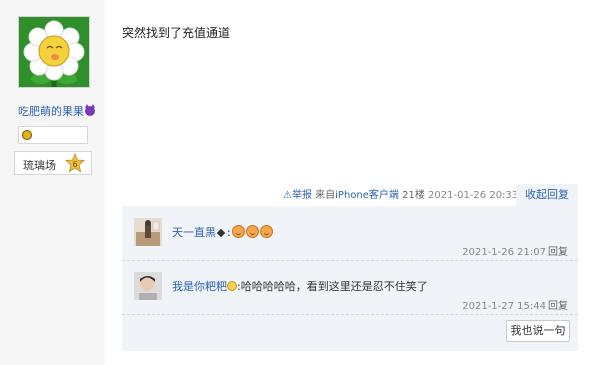 This screenshot has height=365, width=600. Describe the element at coordinates (90, 110) in the screenshot. I see `devil-icon` at that location.